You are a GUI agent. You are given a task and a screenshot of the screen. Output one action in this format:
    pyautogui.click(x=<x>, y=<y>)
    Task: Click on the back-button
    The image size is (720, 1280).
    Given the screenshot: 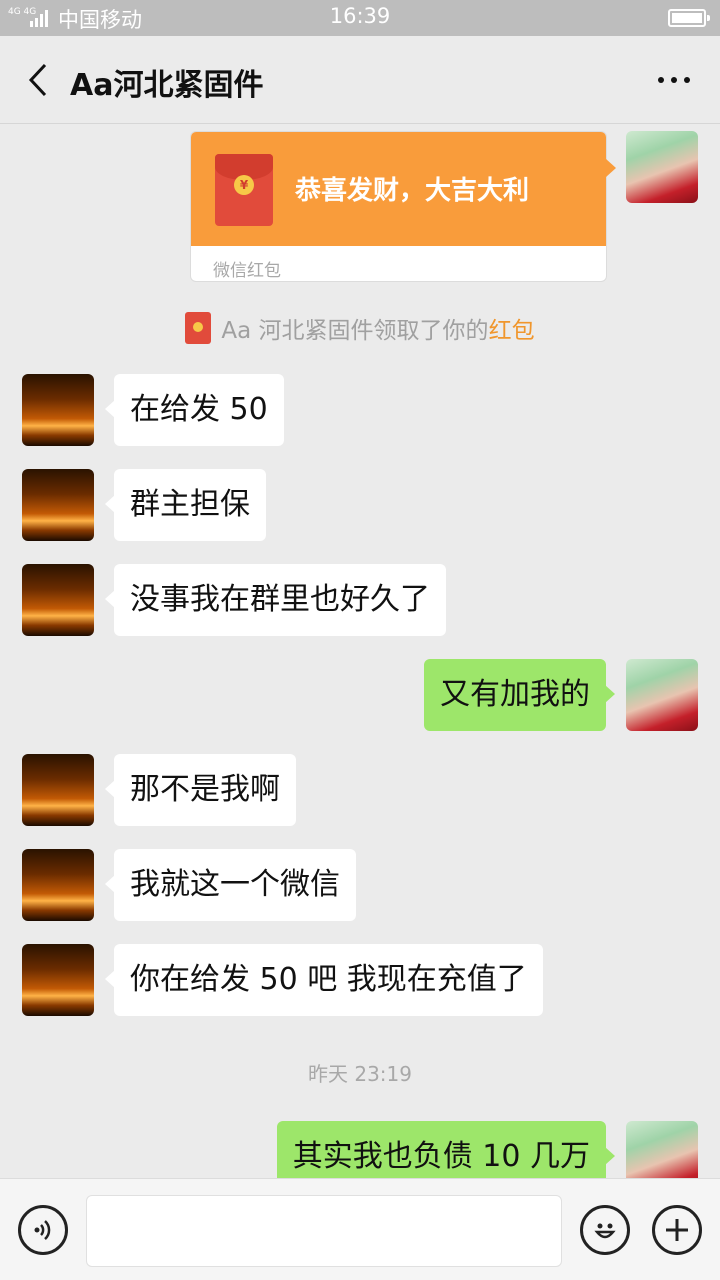 What is the action you would take?
    pyautogui.click(x=38, y=80)
    